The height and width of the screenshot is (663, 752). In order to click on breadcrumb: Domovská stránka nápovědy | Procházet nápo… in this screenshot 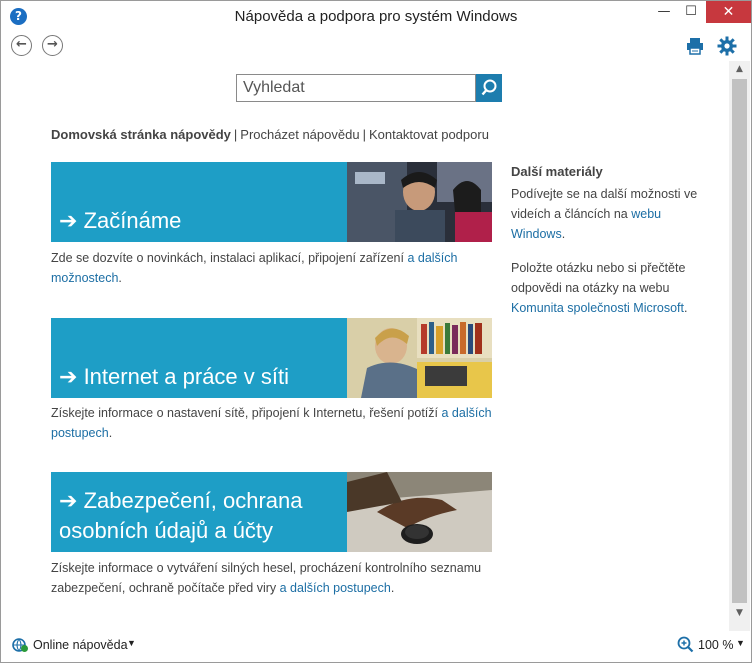, I will do `click(286, 134)`.